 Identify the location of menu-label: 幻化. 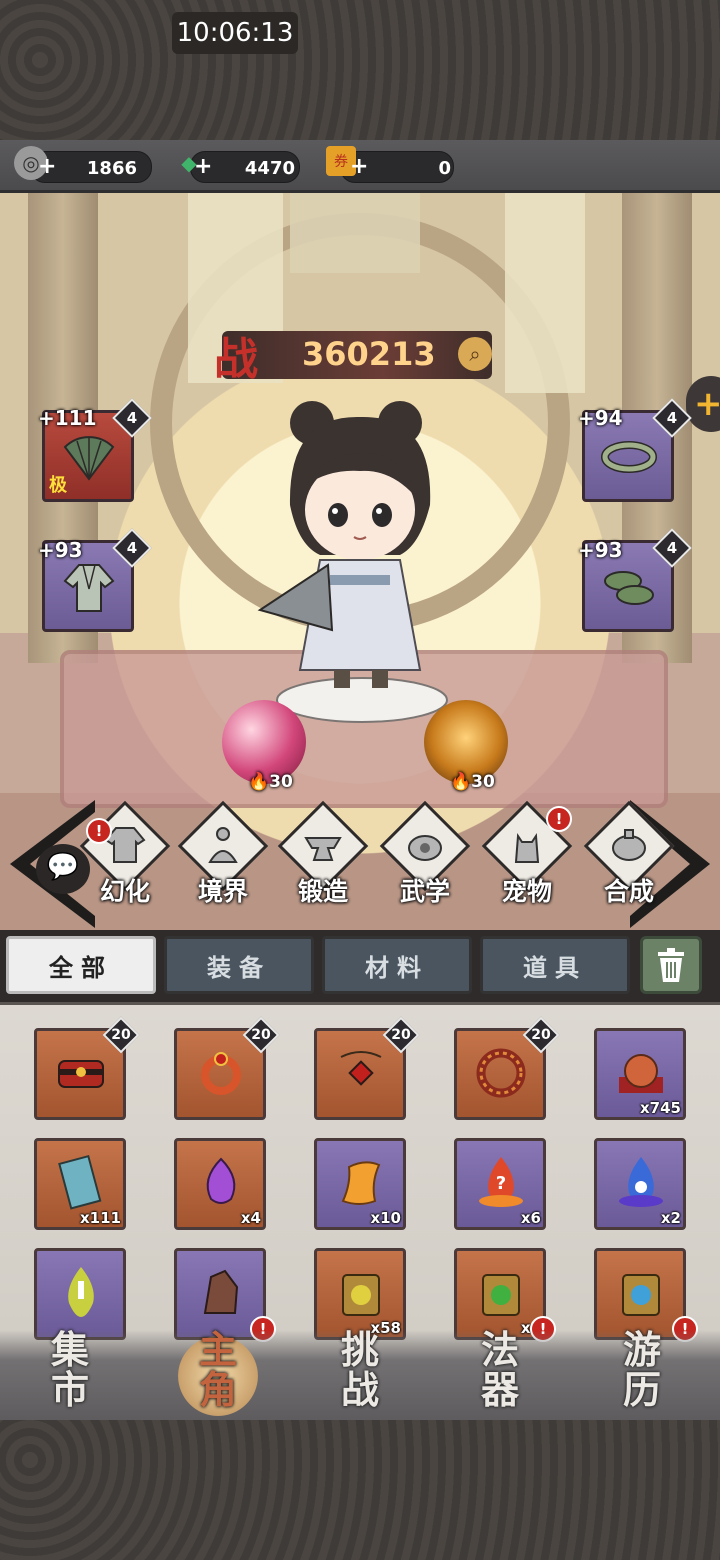
(124, 891).